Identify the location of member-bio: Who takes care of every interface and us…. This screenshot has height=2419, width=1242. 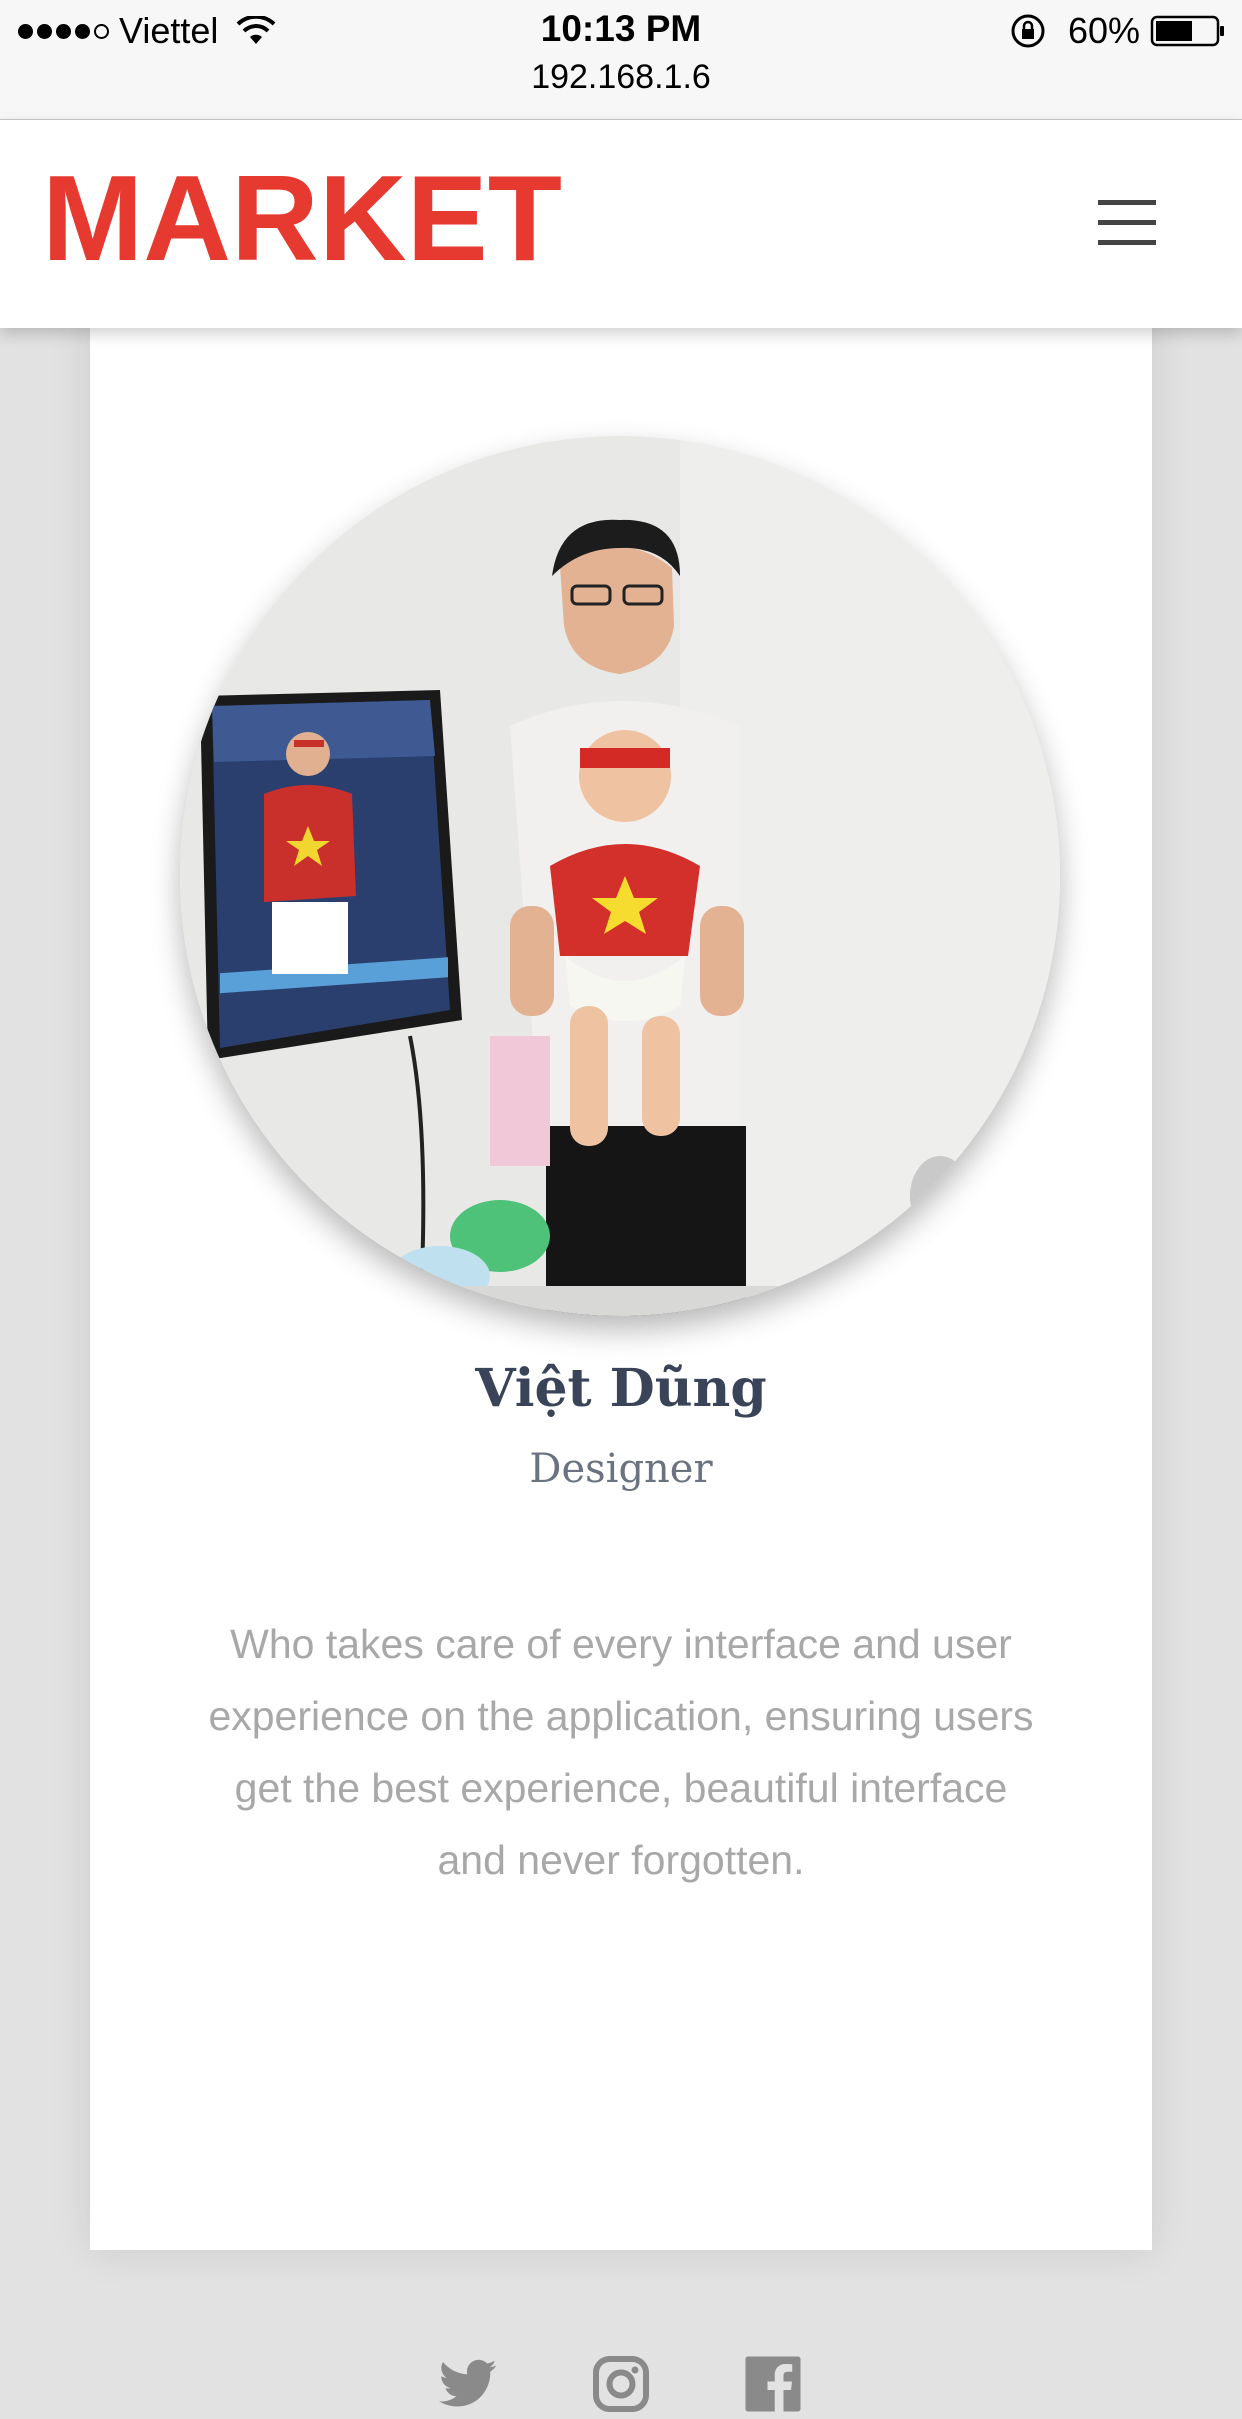
(621, 1752).